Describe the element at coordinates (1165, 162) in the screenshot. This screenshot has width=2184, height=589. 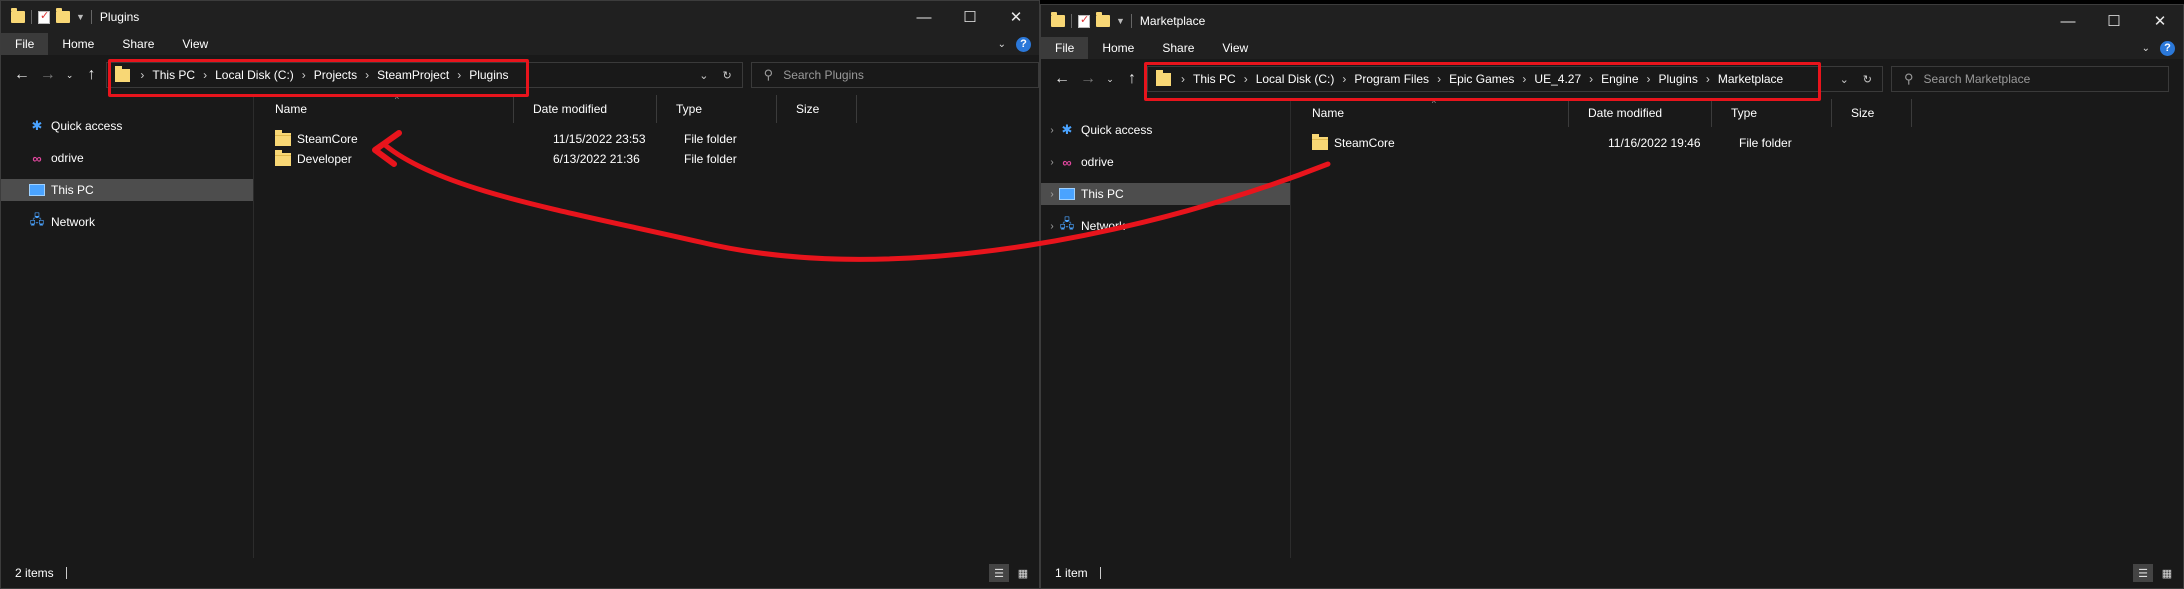
I see `nav-item-odrive: › ∞ odrive` at that location.